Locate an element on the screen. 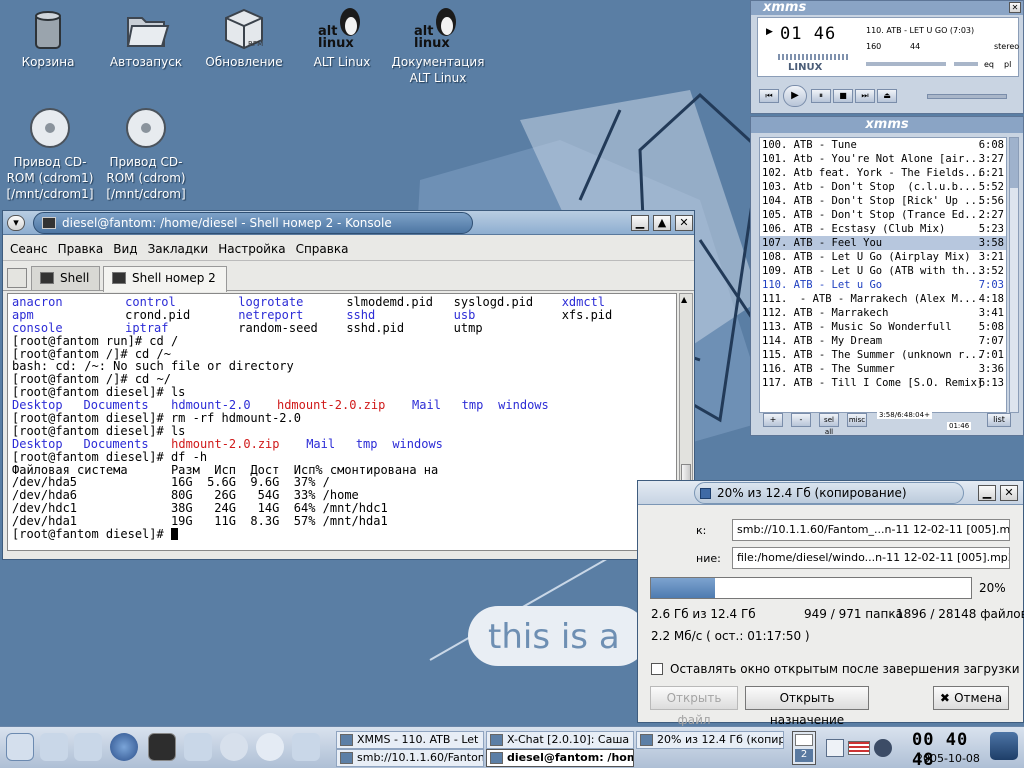 The height and width of the screenshot is (768, 1024). task-xmms: XMMS - 110. ATB - Let is located at coordinates (410, 740).